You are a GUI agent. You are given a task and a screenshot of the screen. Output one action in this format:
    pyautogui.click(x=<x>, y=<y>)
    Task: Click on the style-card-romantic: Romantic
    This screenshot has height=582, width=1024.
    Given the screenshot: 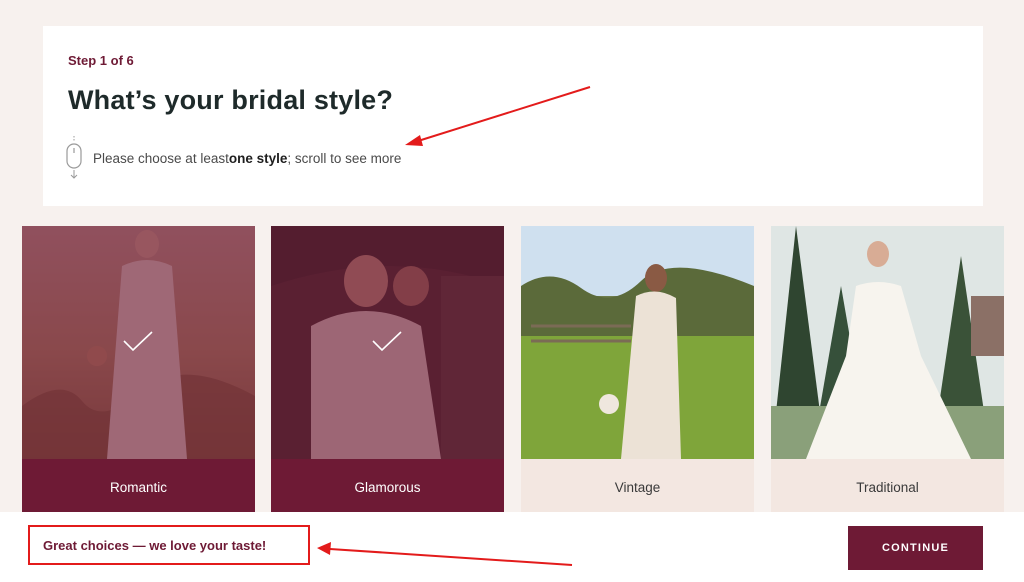 What is the action you would take?
    pyautogui.click(x=138, y=371)
    